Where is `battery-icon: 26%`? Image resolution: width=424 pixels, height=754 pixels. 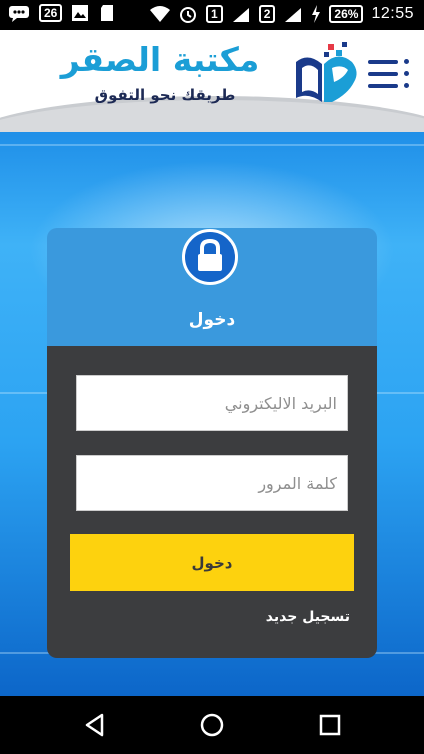 battery-icon: 26% is located at coordinates (346, 14).